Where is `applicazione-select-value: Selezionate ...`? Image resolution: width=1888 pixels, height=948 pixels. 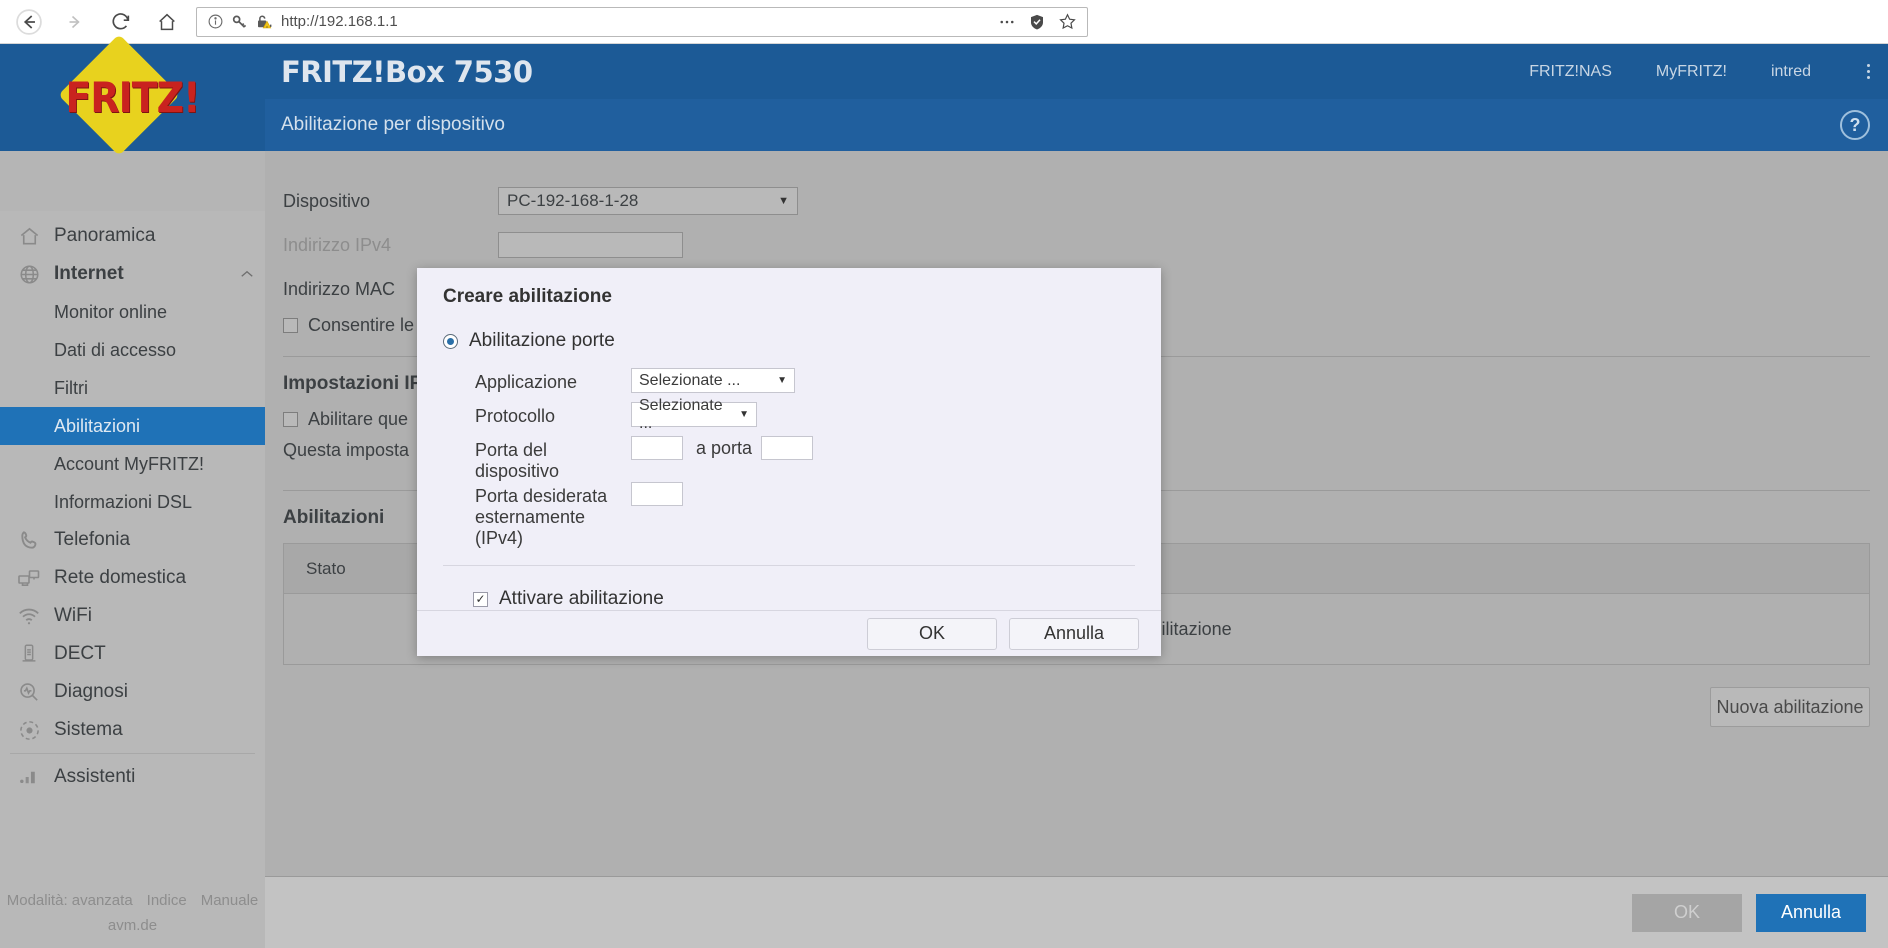
applicazione-select-value: Selezionate ... is located at coordinates (690, 380).